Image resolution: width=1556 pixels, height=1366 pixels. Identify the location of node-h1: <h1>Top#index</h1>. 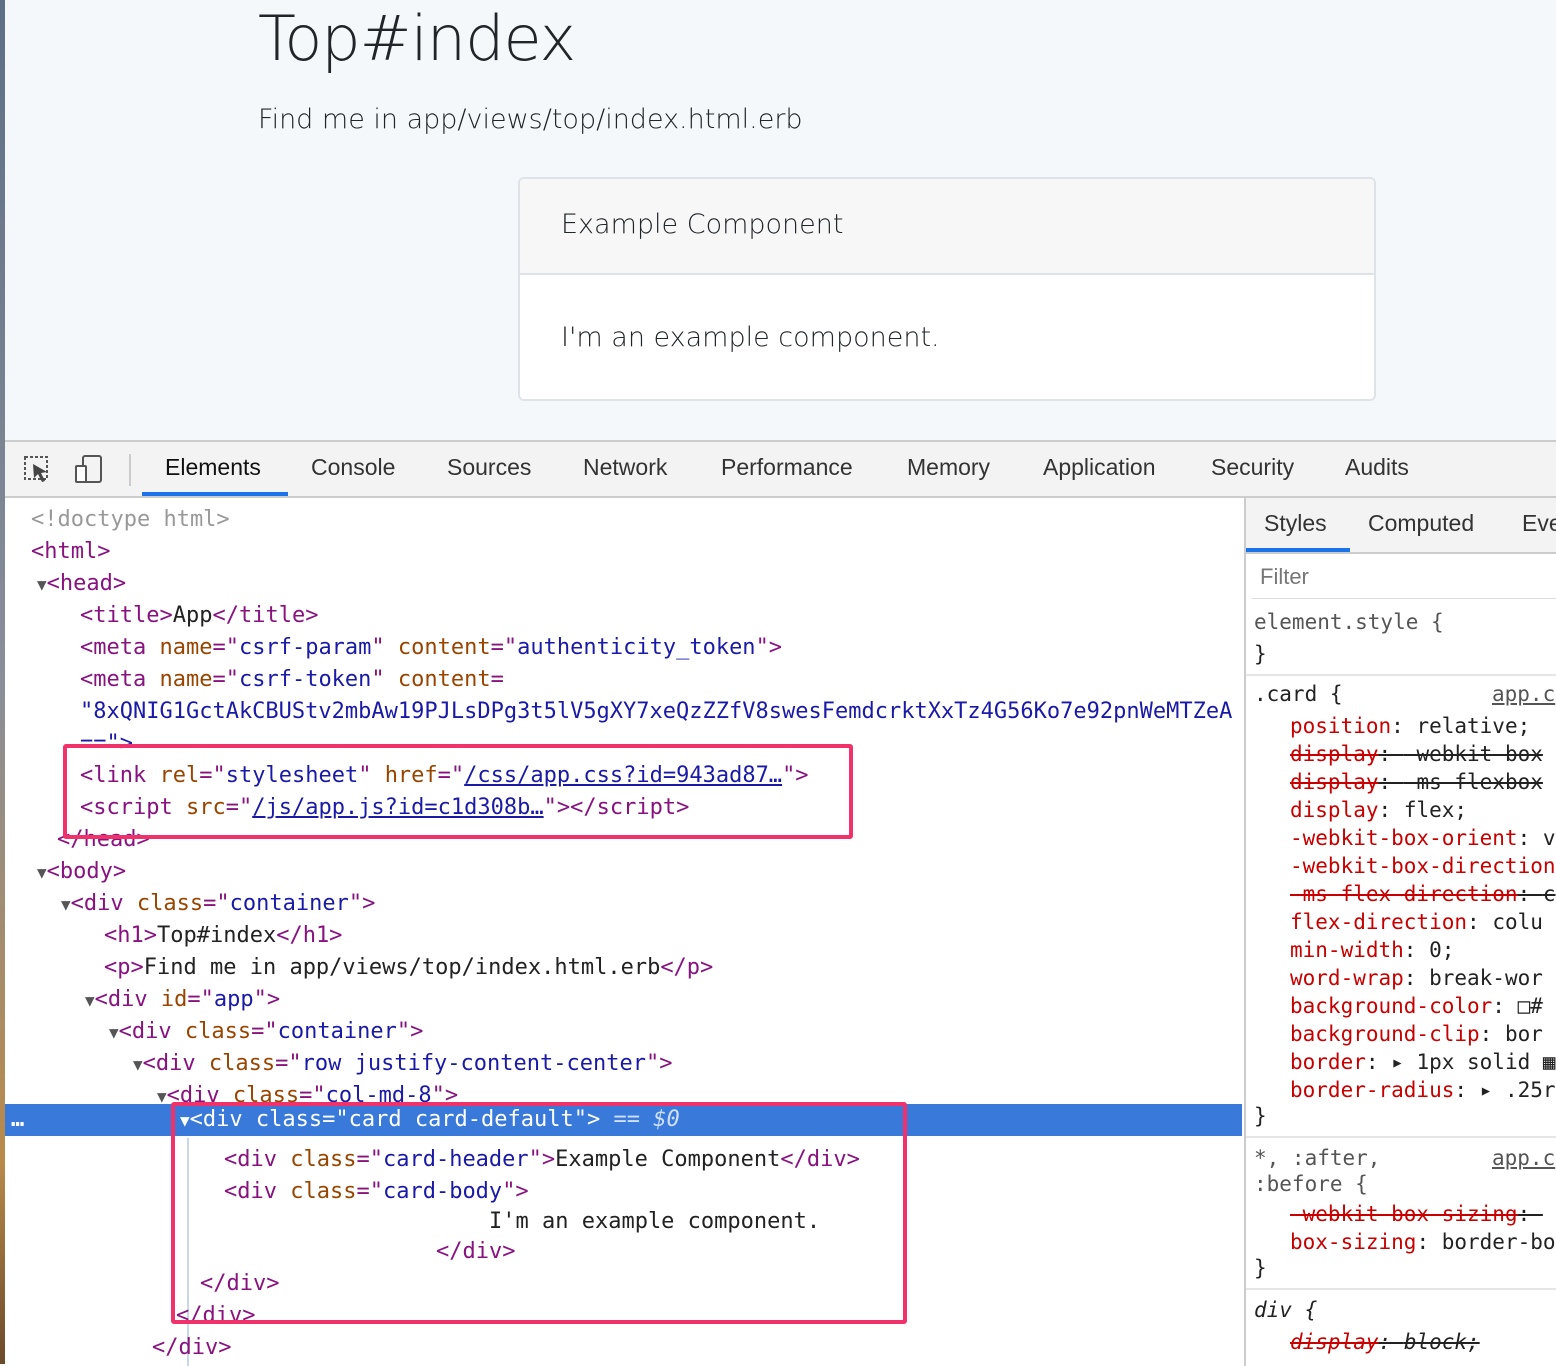
(223, 936).